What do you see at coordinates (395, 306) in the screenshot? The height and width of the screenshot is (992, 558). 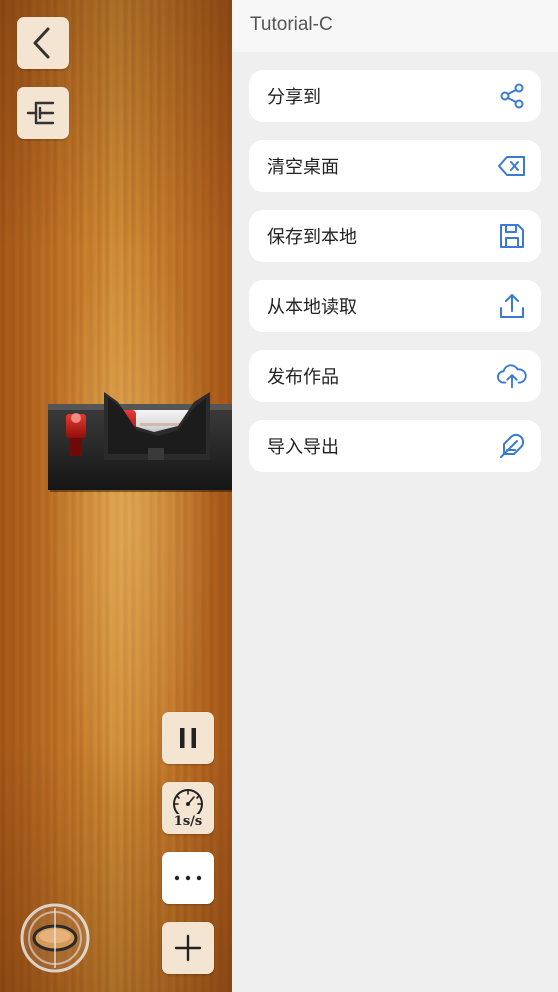 I see `menu-item-load-local: 从本地读取` at bounding box center [395, 306].